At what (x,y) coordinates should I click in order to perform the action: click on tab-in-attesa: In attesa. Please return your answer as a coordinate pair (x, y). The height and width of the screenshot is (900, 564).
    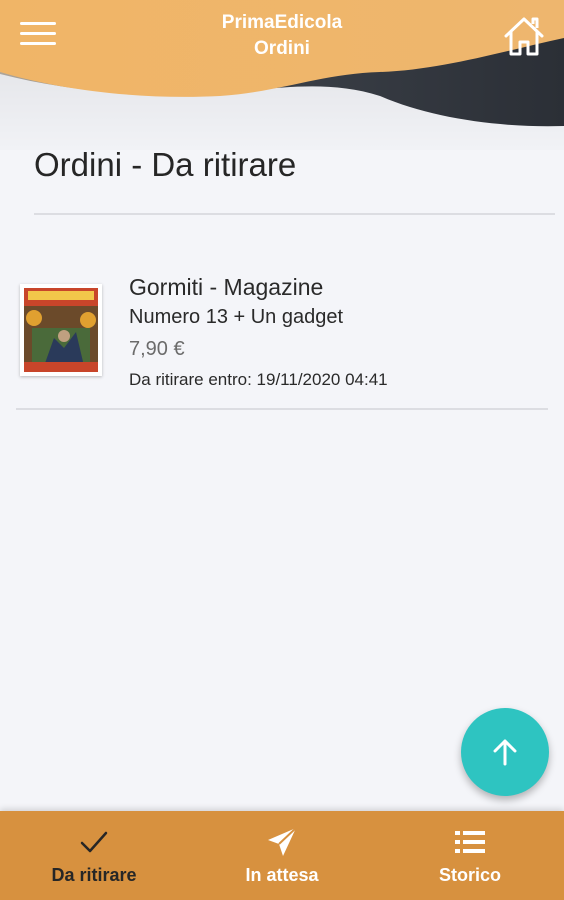
    Looking at the image, I should click on (282, 855).